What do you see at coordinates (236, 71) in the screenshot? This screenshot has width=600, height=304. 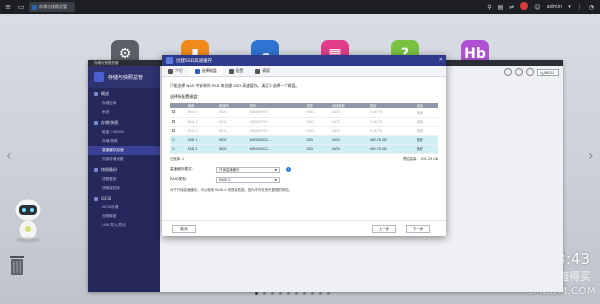 I see `wizard-step: 配置` at bounding box center [236, 71].